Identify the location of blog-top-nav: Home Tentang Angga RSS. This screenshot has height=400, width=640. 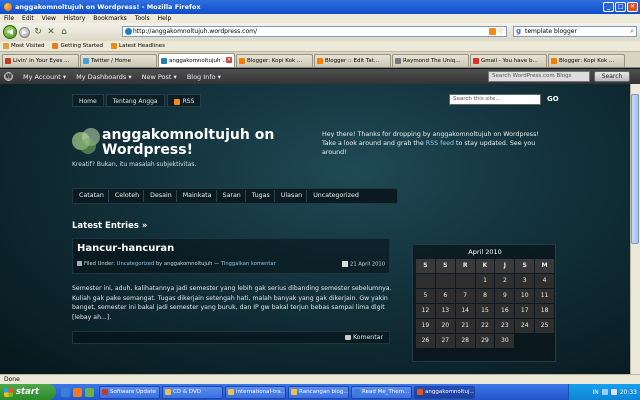
(137, 100).